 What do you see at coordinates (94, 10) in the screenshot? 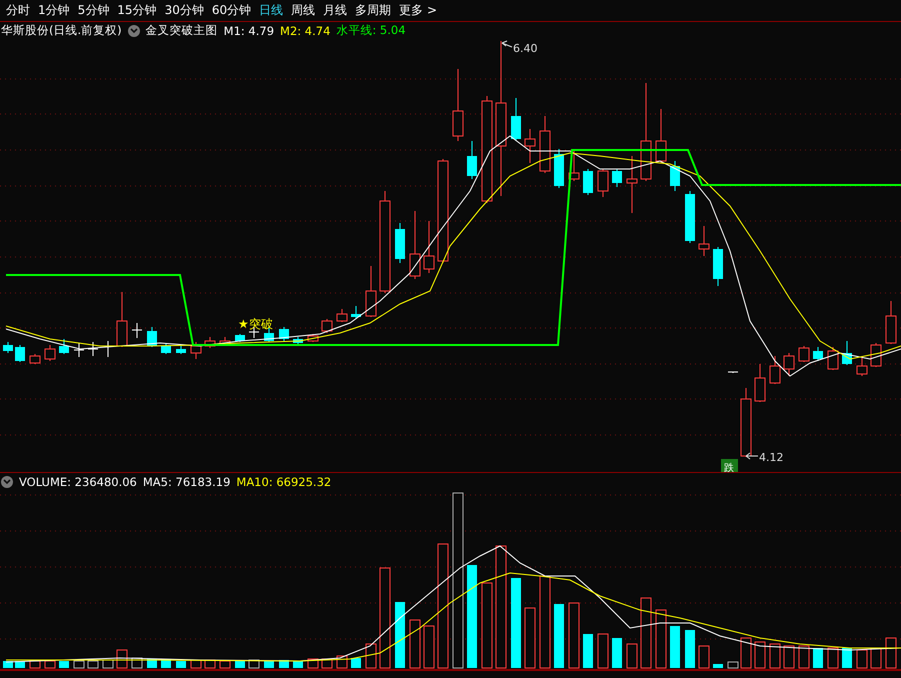
I see `period-tab: 5分钟` at bounding box center [94, 10].